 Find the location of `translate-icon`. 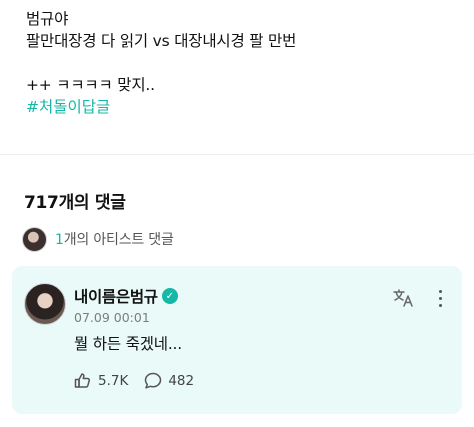

translate-icon is located at coordinates (404, 298).